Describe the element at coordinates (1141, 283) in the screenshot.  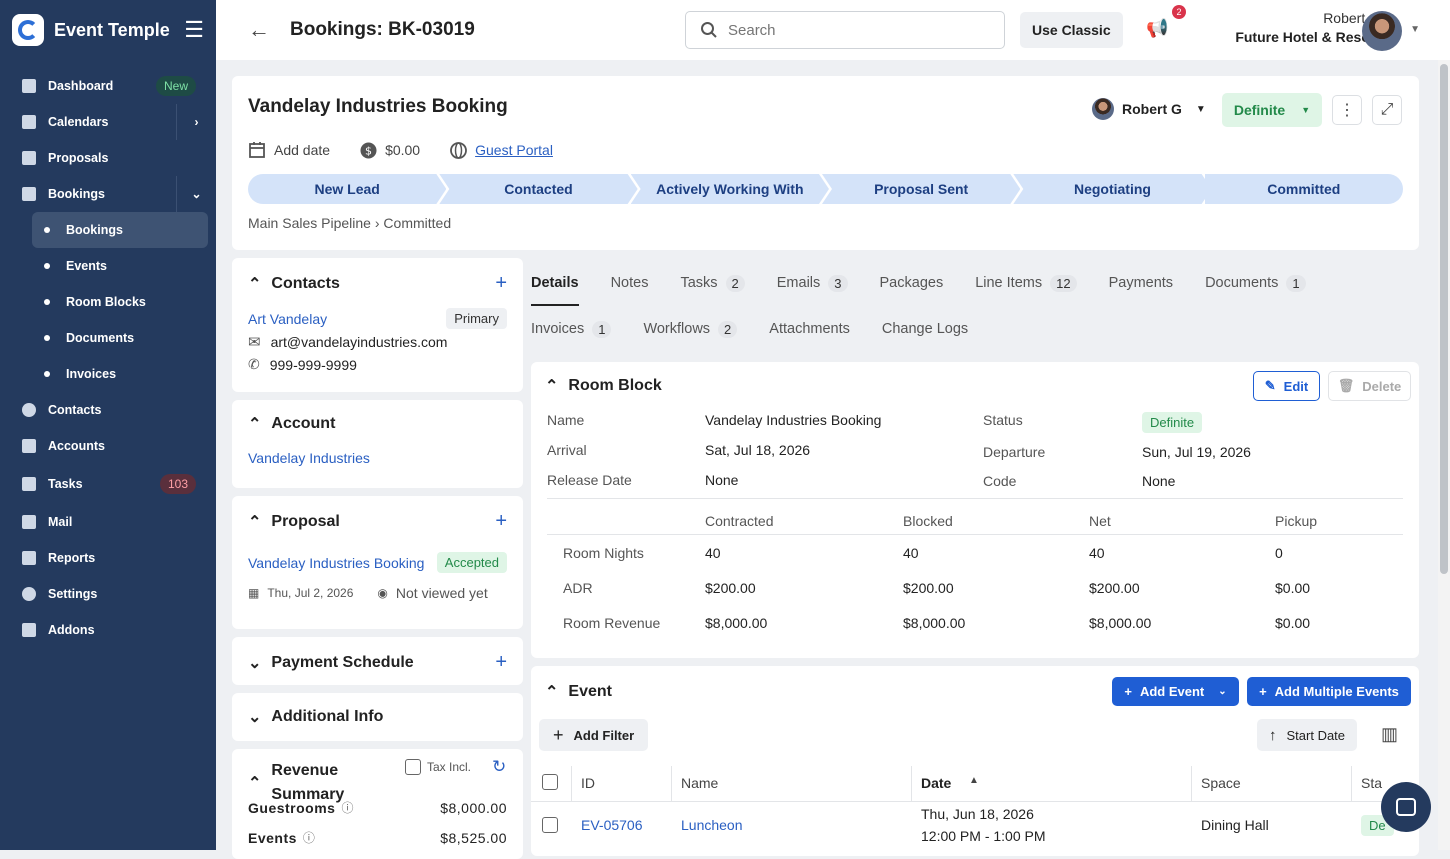
I see `tab-payments: Payments` at that location.